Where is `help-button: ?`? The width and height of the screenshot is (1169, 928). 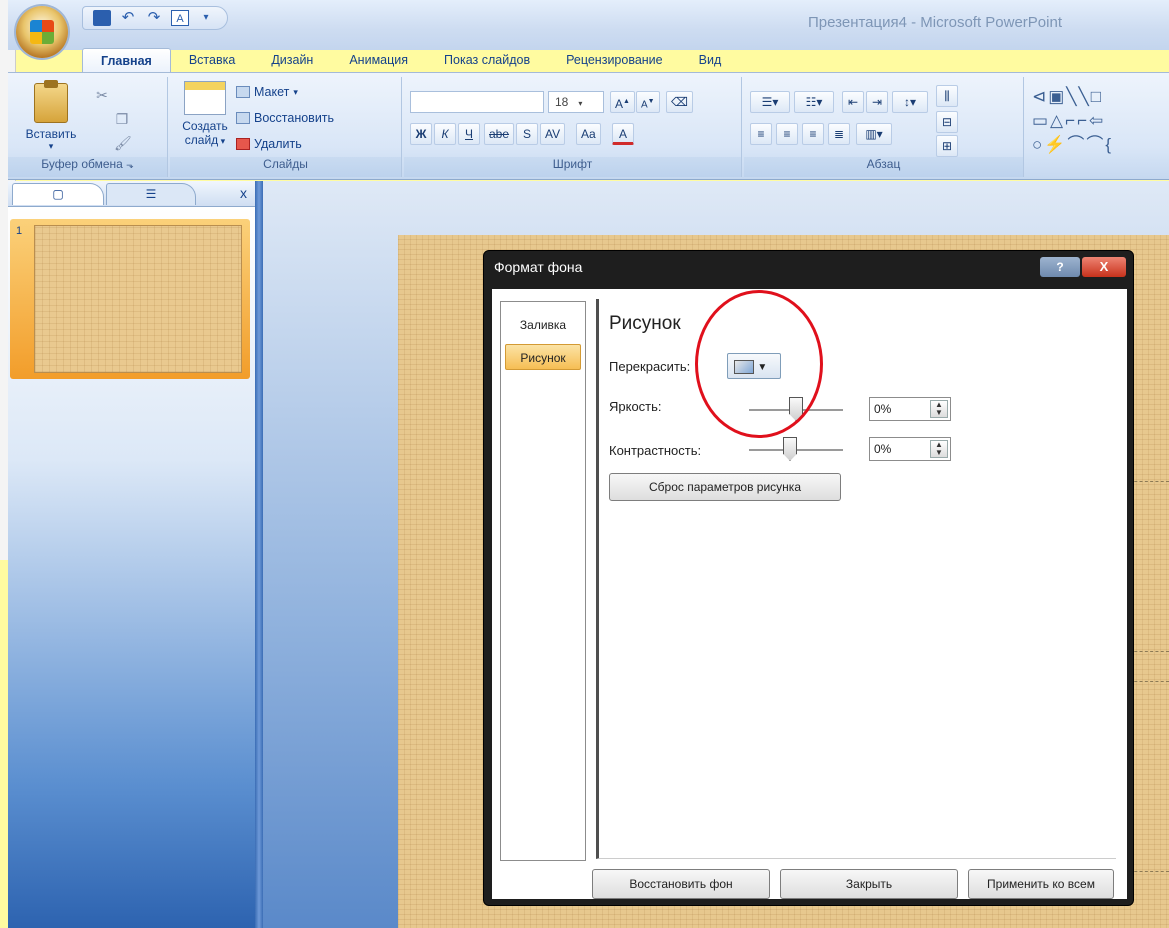 help-button: ? is located at coordinates (1060, 267).